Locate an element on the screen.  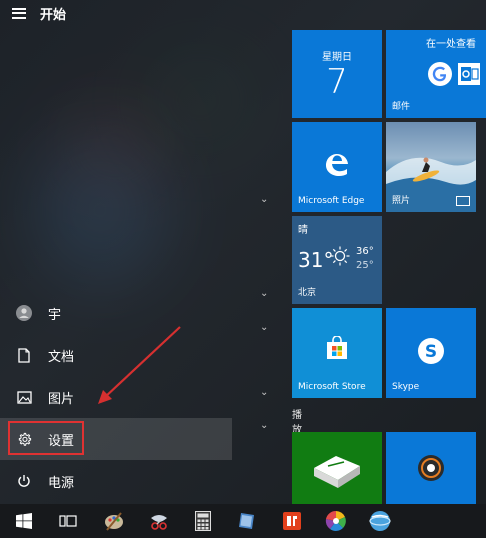
settings-highlight-box is located at coordinates (46, 438).